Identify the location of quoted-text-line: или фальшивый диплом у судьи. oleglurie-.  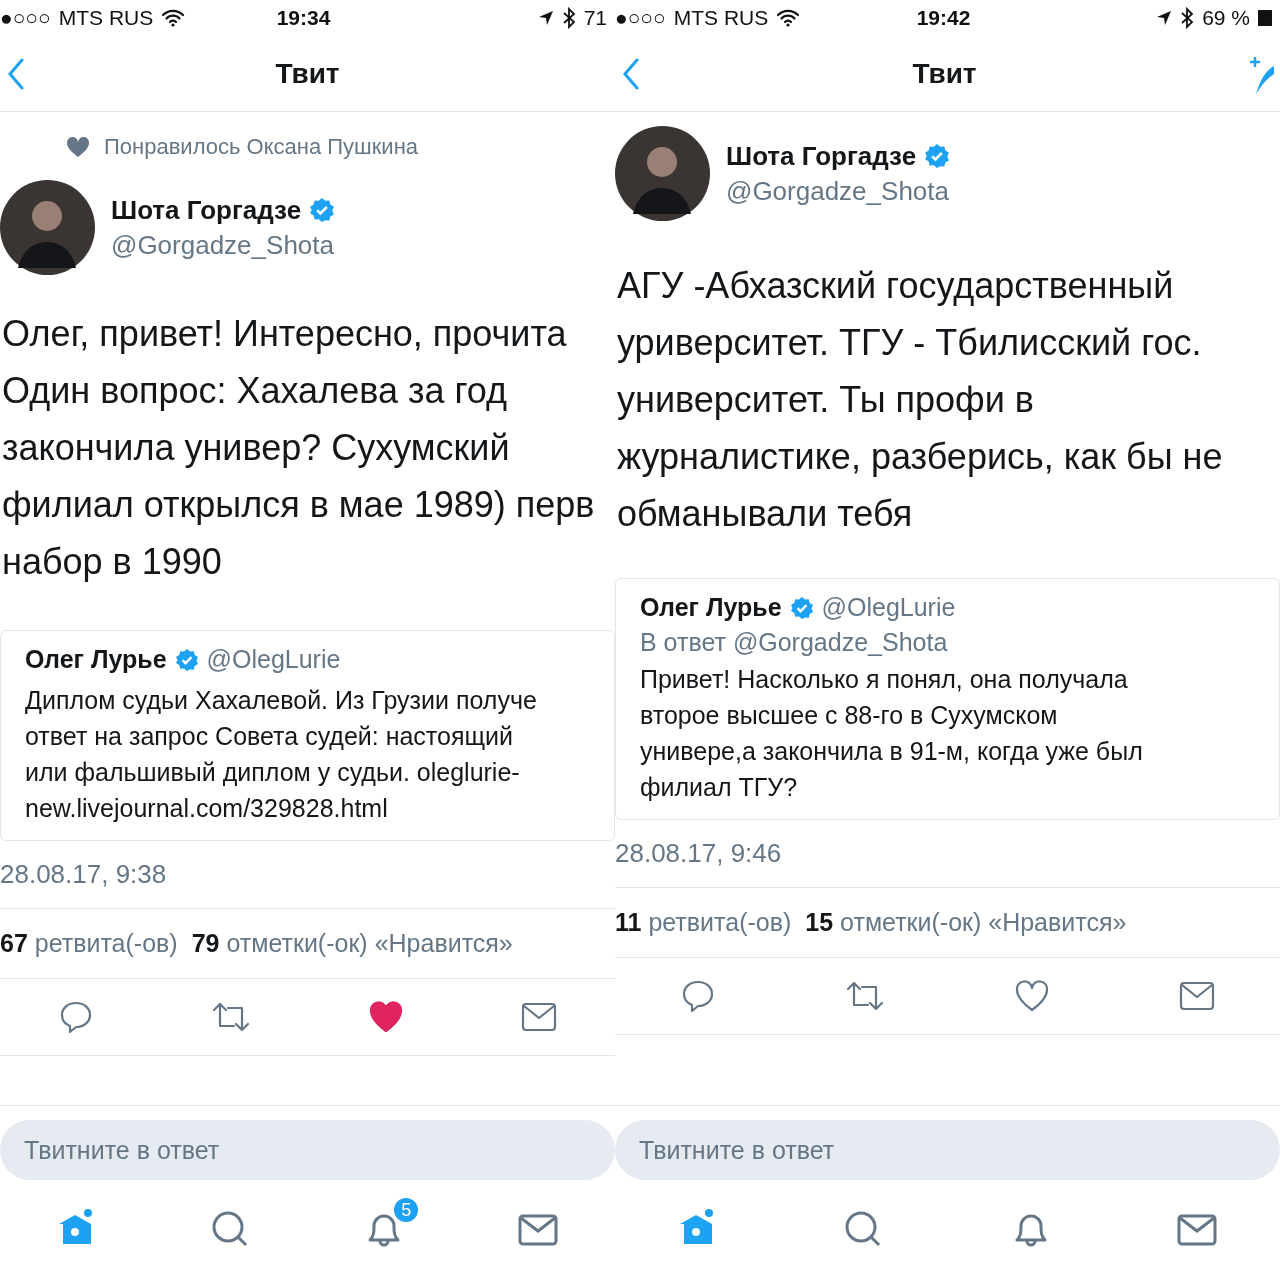
(273, 772).